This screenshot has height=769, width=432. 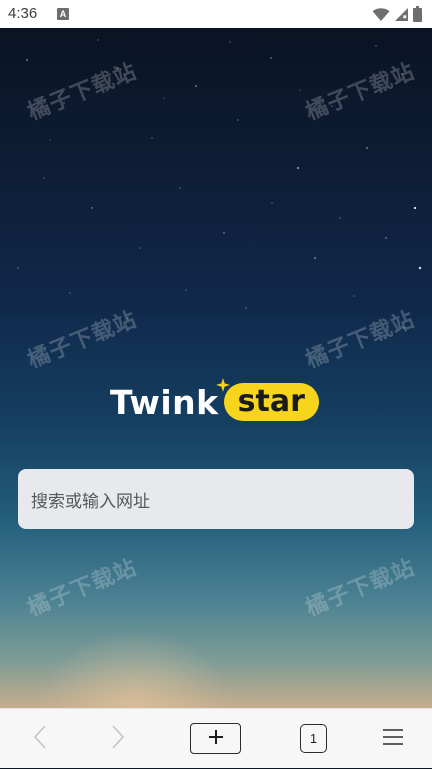 I want to click on battery-icon, so click(x=417, y=16).